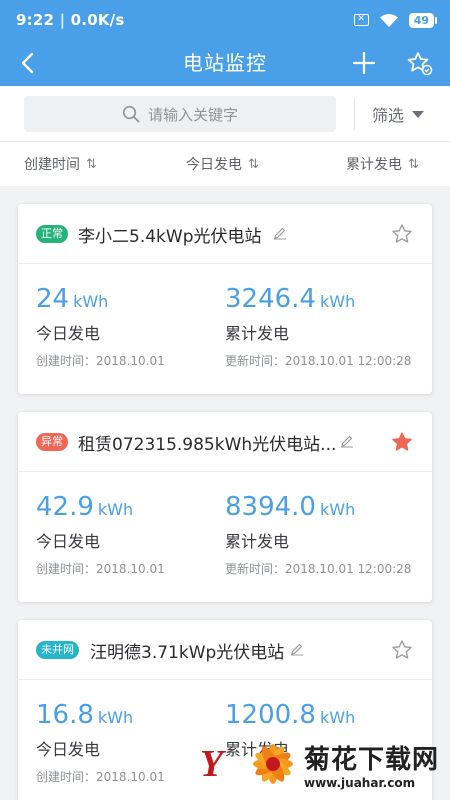  What do you see at coordinates (192, 114) in the screenshot?
I see `search-placeholder: 请输入关键字` at bounding box center [192, 114].